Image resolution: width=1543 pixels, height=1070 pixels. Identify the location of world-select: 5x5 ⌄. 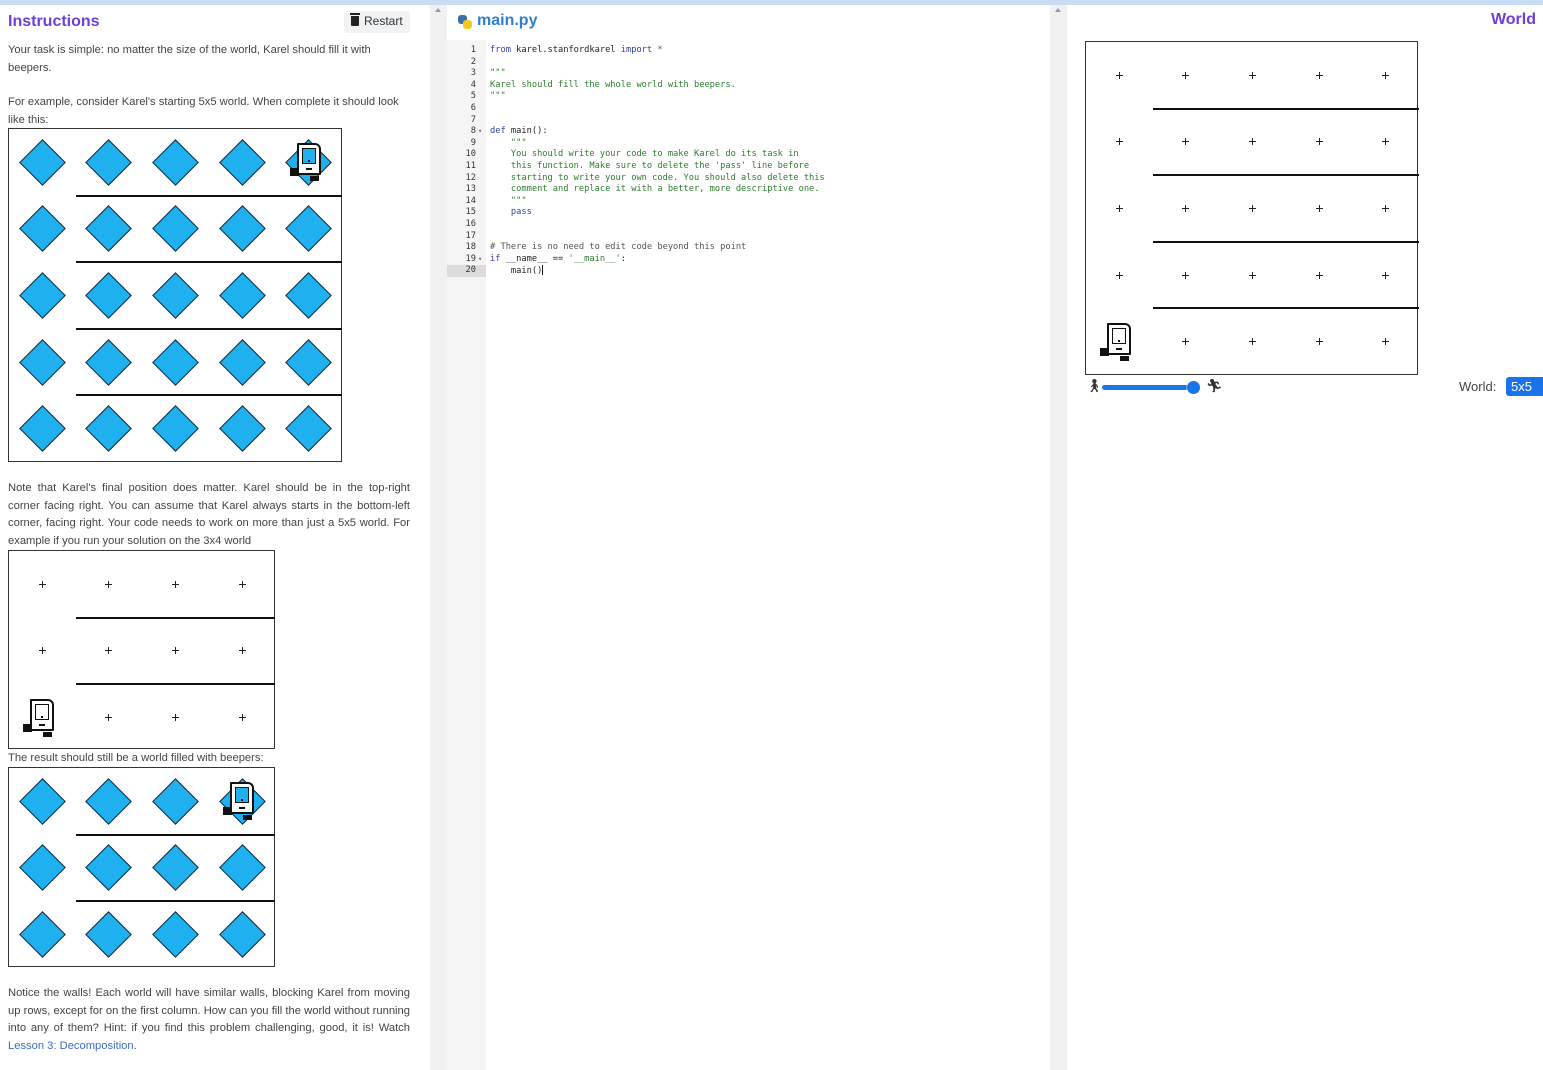
(1524, 393).